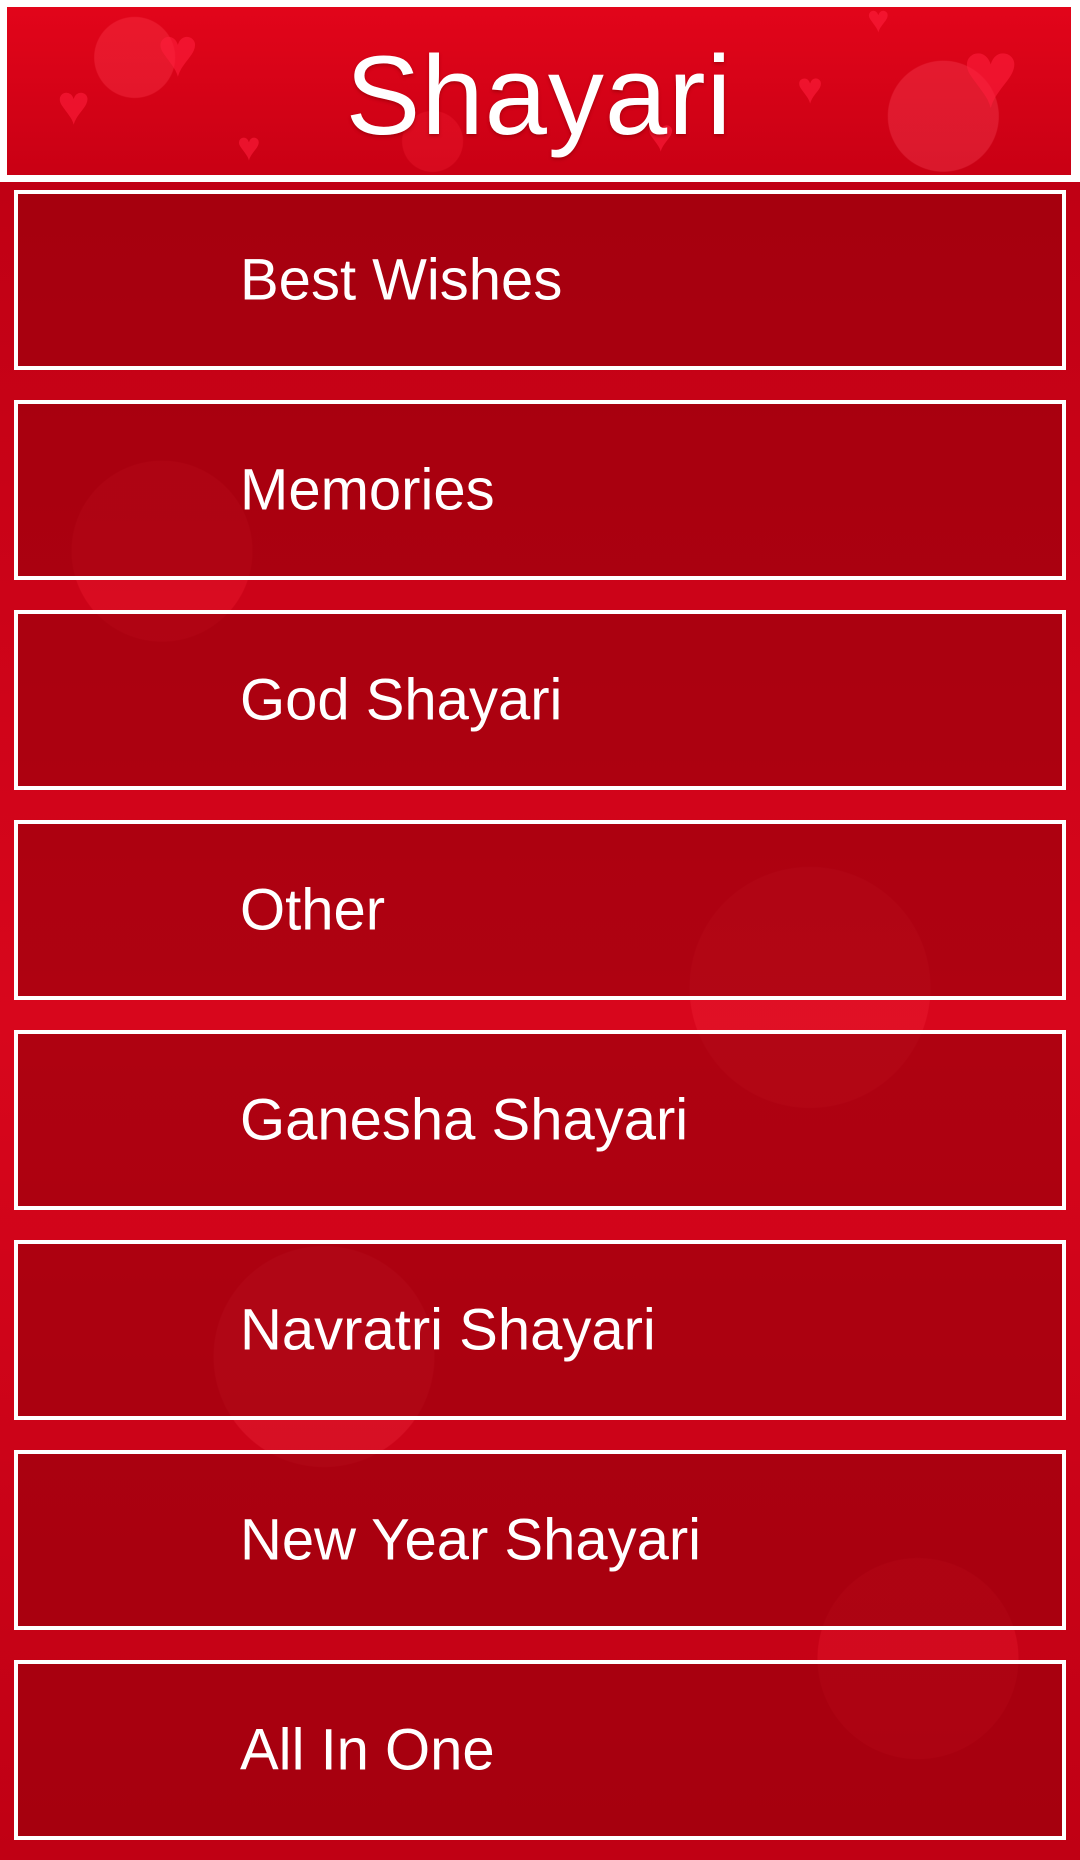 This screenshot has height=1860, width=1080. I want to click on menu-item-god-shayari: God Shayari, so click(540, 700).